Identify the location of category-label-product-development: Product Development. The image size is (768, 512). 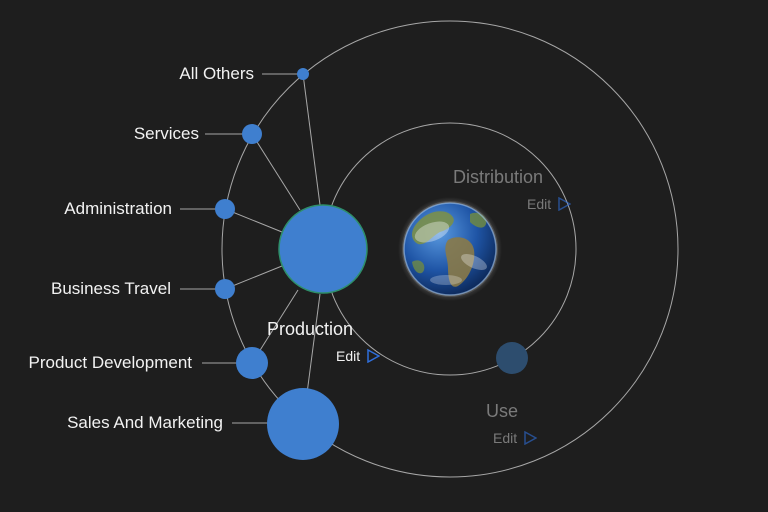
(110, 362).